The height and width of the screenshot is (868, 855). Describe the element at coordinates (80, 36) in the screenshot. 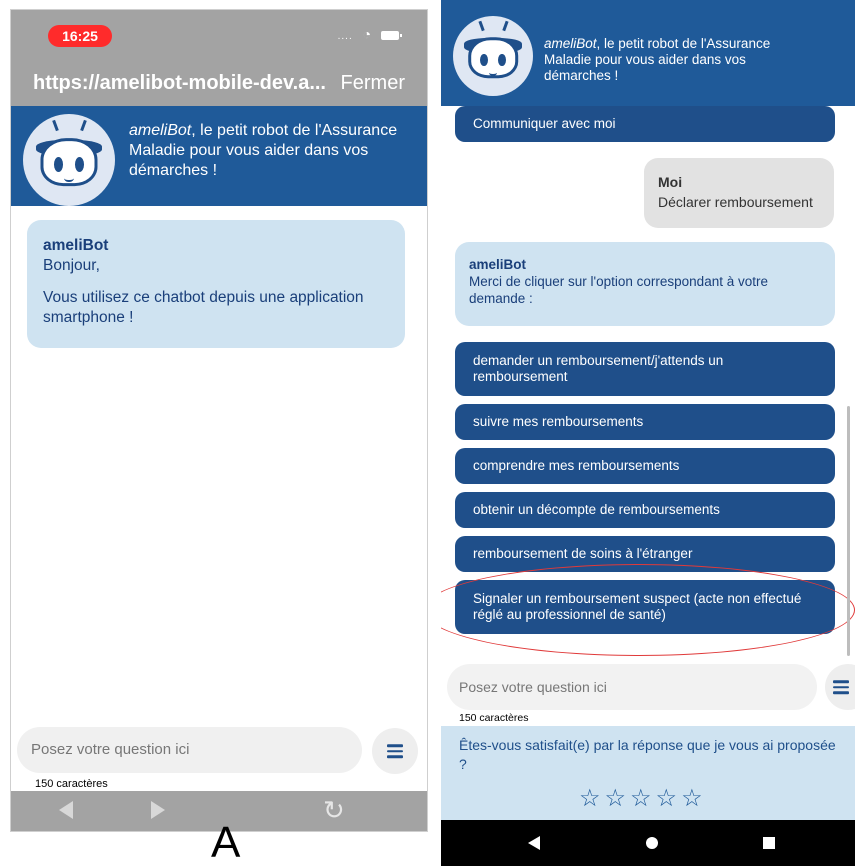

I see `status-time: 16:25` at that location.